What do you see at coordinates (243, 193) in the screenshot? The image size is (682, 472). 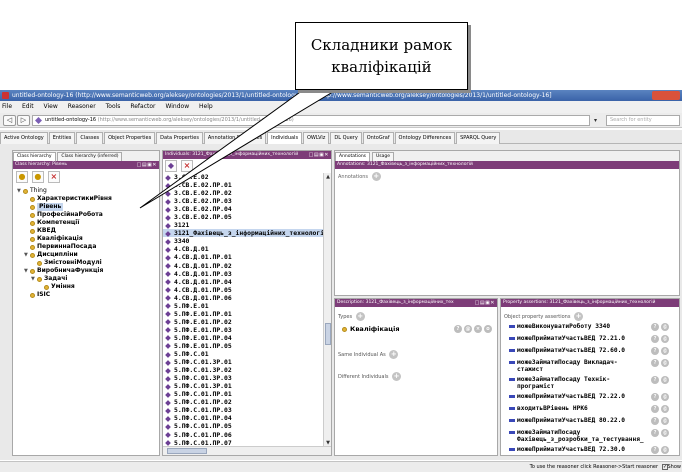 I see `individual-list-item: 3.СВ.Е.02.ПР.02` at bounding box center [243, 193].